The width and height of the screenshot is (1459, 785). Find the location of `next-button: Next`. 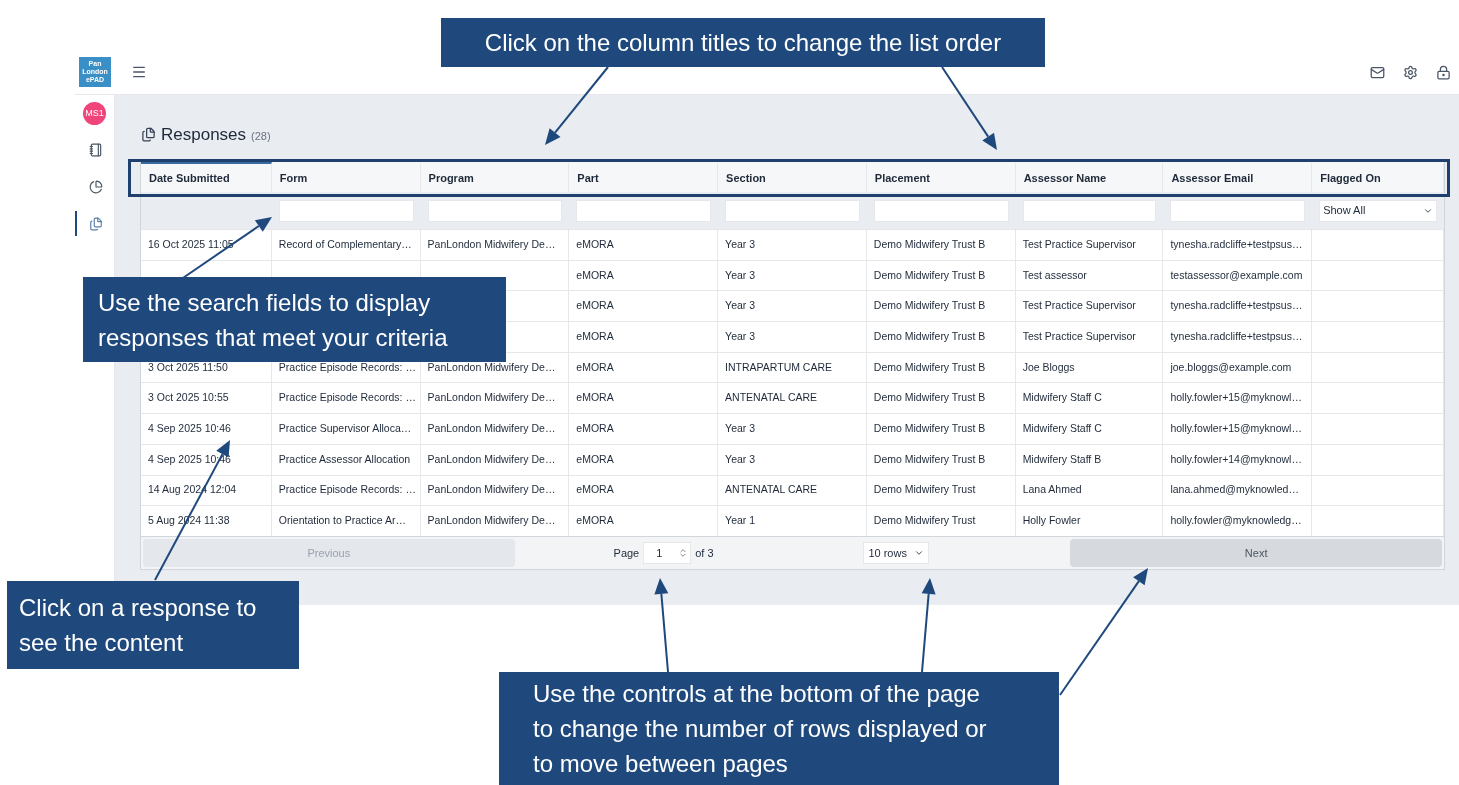

next-button: Next is located at coordinates (1256, 552).